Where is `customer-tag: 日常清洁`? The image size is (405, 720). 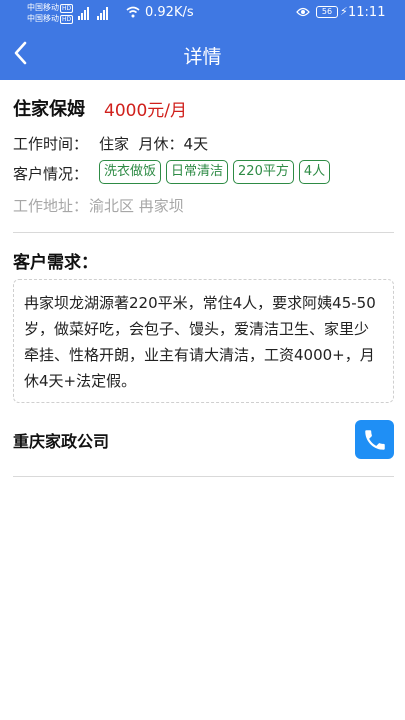
customer-tag: 日常清洁 is located at coordinates (197, 172).